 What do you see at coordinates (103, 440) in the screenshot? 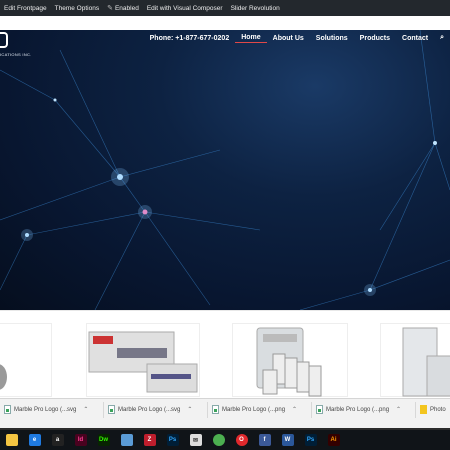
I see `dreamweaver-icon: Dw` at bounding box center [103, 440].